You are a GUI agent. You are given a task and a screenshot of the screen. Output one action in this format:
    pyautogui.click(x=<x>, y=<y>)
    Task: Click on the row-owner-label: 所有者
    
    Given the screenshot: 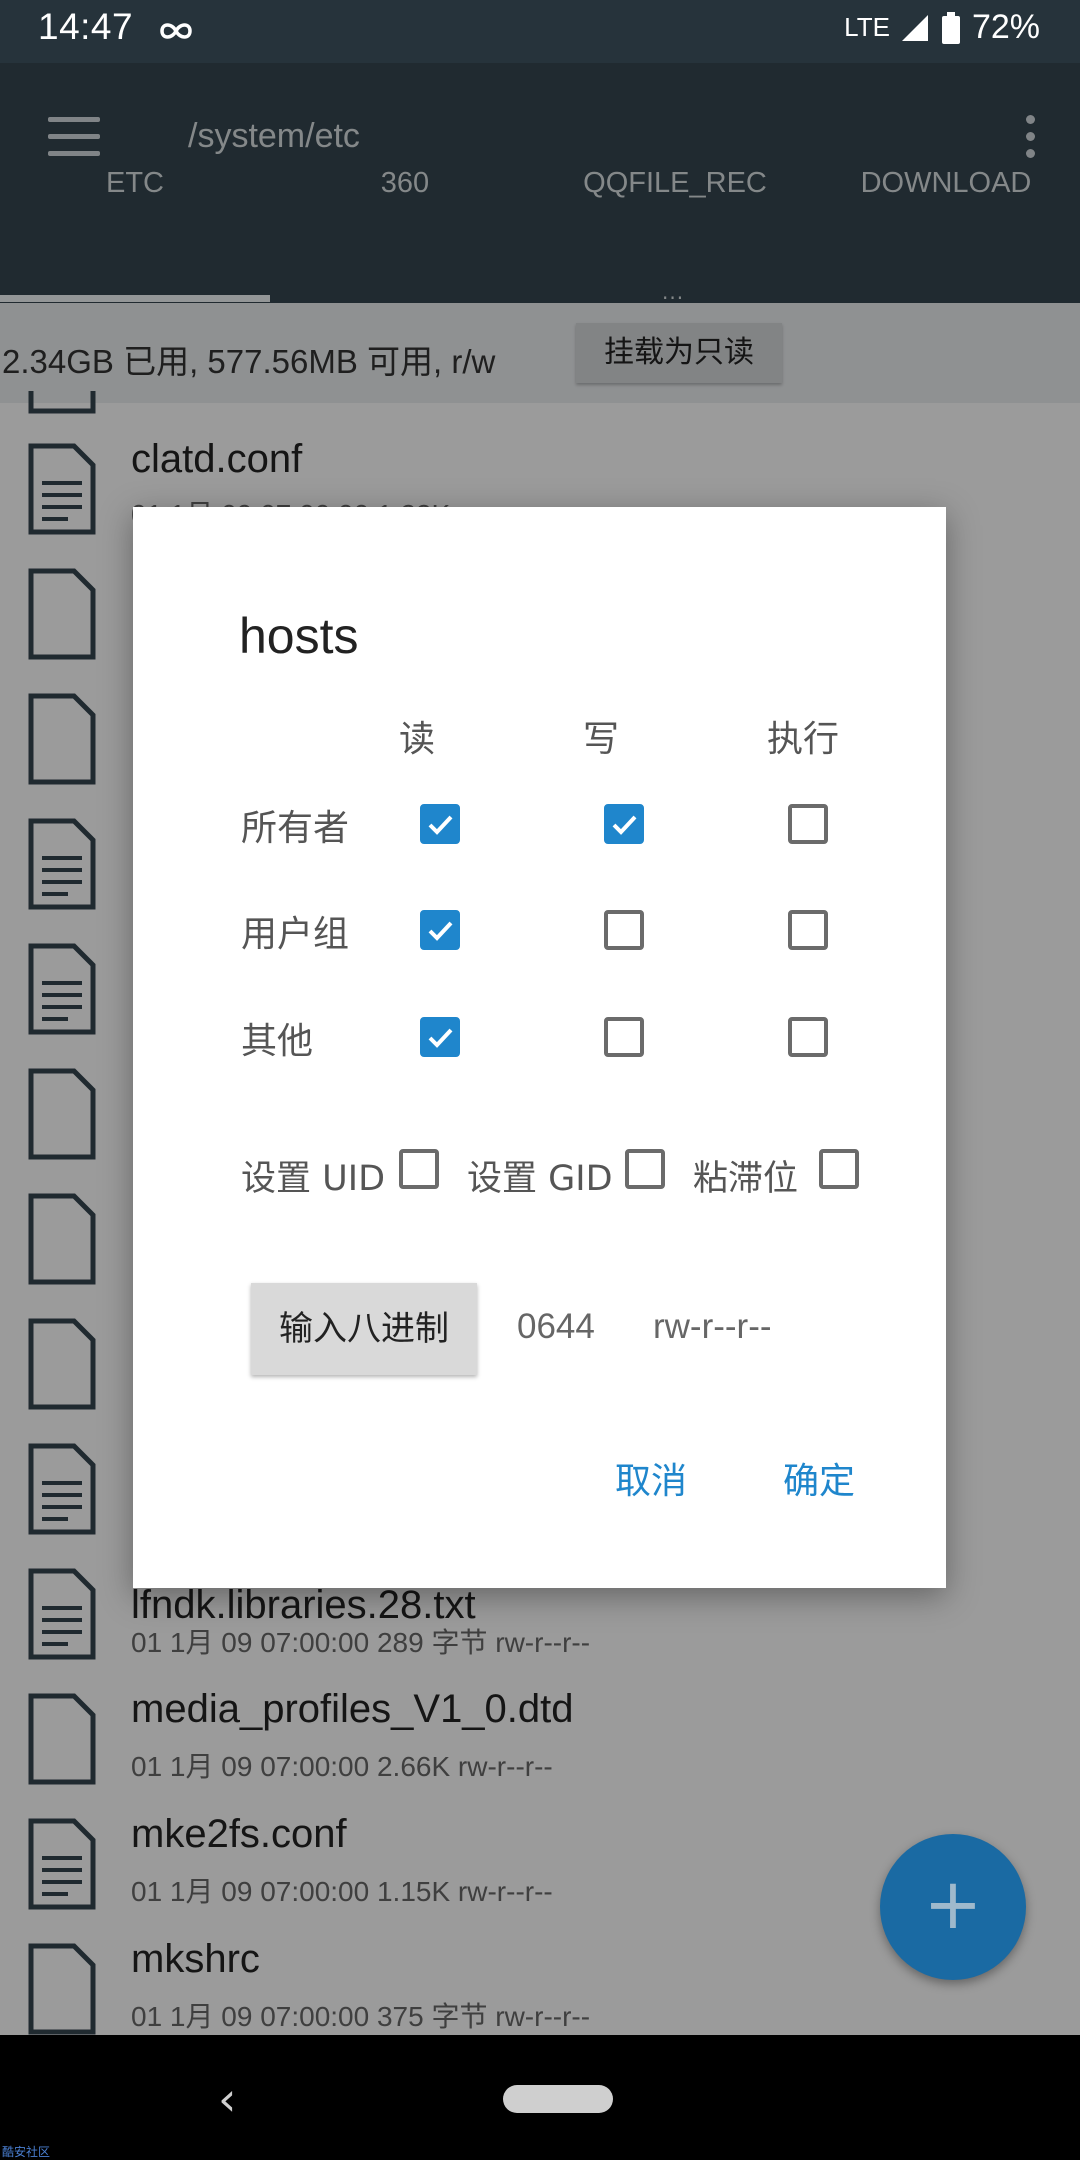 What is the action you would take?
    pyautogui.click(x=295, y=828)
    